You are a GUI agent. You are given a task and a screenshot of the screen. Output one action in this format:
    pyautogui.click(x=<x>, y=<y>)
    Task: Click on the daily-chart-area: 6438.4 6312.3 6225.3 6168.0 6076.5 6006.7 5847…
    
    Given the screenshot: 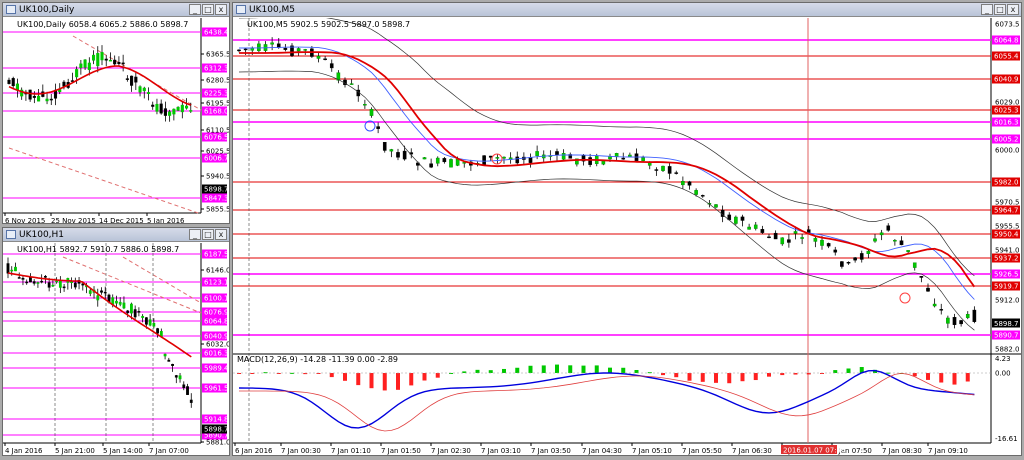 What is the action you would take?
    pyautogui.click(x=117, y=121)
    